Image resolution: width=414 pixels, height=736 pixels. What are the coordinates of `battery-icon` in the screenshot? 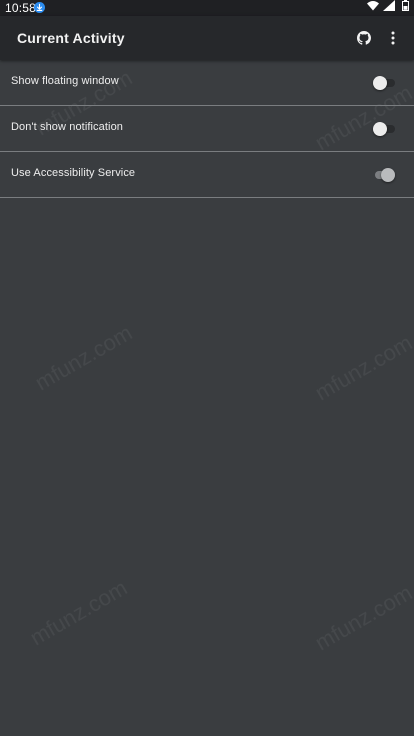 It's located at (405, 5).